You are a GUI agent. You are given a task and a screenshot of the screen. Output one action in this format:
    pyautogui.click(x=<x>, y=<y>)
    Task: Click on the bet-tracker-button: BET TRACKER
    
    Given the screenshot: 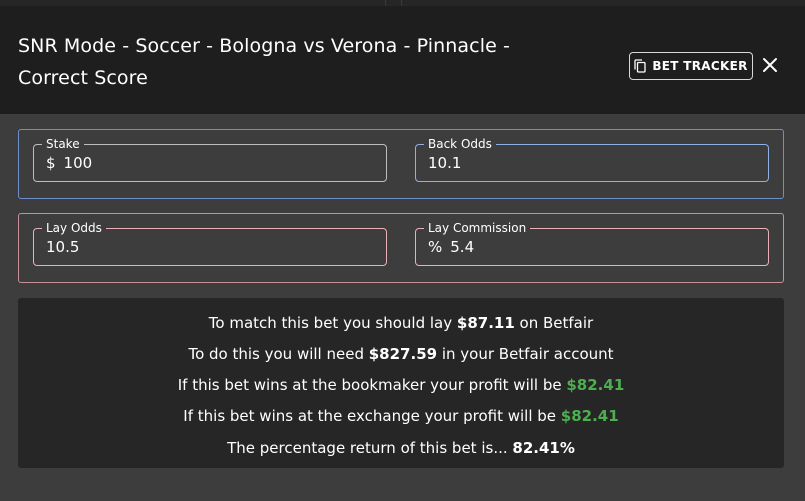 What is the action you would take?
    pyautogui.click(x=691, y=66)
    